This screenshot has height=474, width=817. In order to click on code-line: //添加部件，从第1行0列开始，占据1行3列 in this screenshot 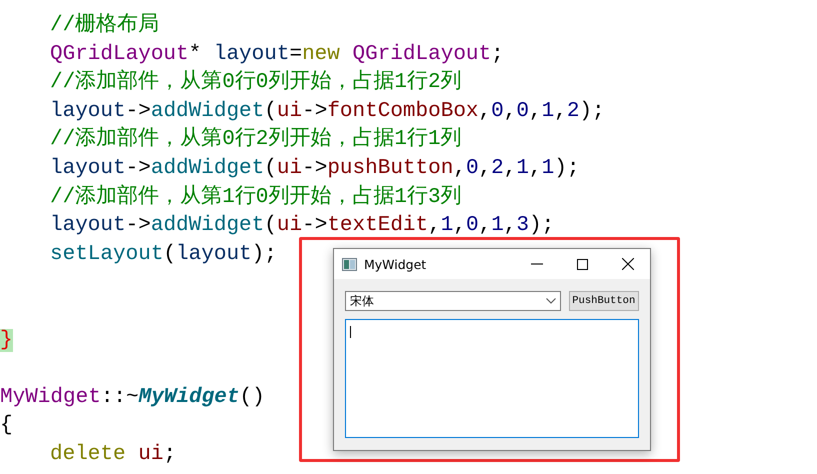, I will do `click(256, 197)`.